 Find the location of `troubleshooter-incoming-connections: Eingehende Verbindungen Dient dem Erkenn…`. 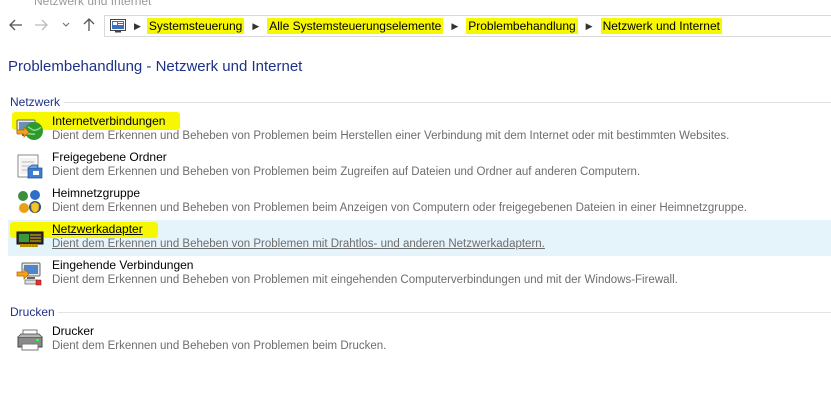

troubleshooter-incoming-connections: Eingehende Verbindungen Dient dem Erkenn… is located at coordinates (419, 274).